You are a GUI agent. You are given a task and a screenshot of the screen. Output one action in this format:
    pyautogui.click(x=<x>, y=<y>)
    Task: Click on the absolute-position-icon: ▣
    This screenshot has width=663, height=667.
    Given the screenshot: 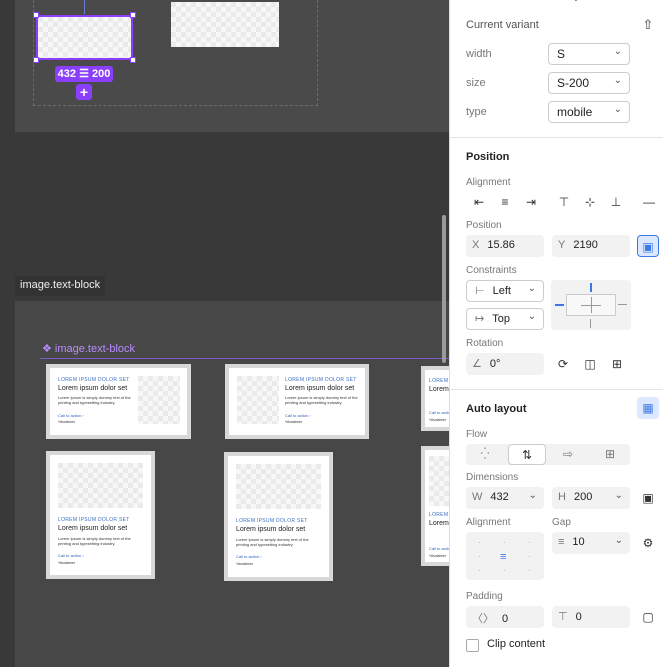 What is the action you would take?
    pyautogui.click(x=648, y=246)
    